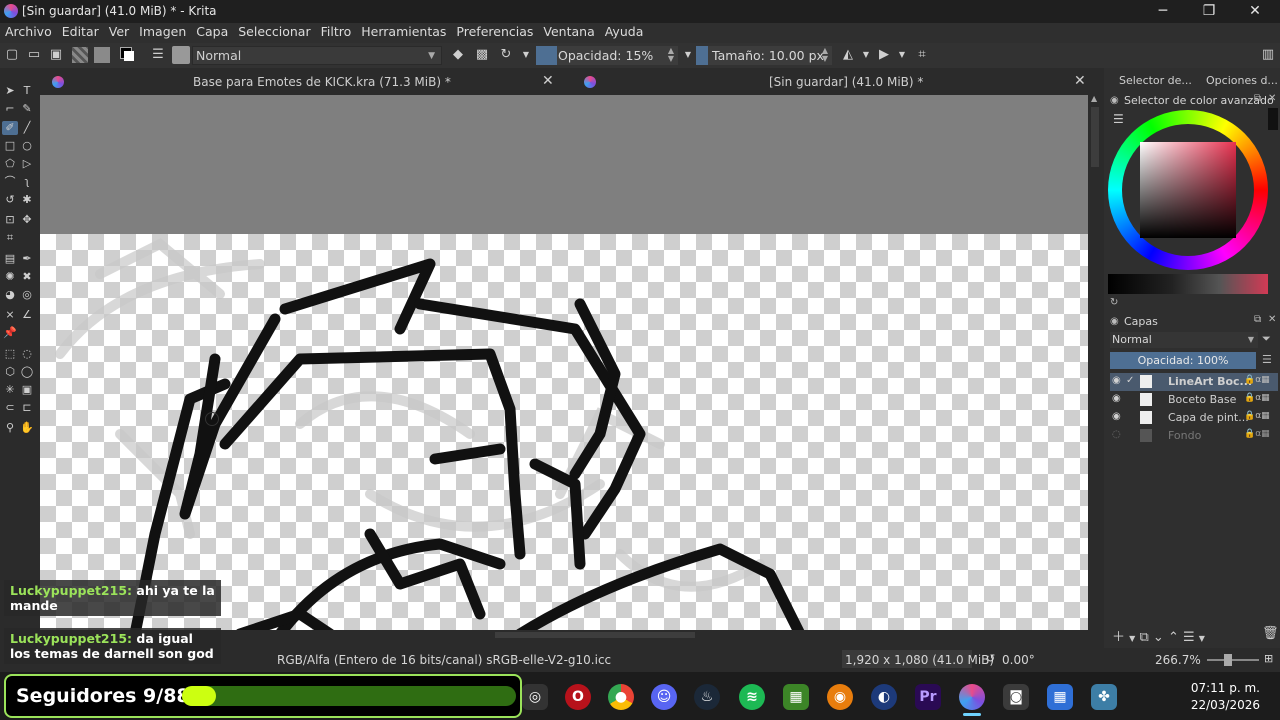 This screenshot has height=720, width=1280. I want to click on tab-sin-guardar: [Sin guardar] (41.0 MiB) * ✕, so click(831, 82).